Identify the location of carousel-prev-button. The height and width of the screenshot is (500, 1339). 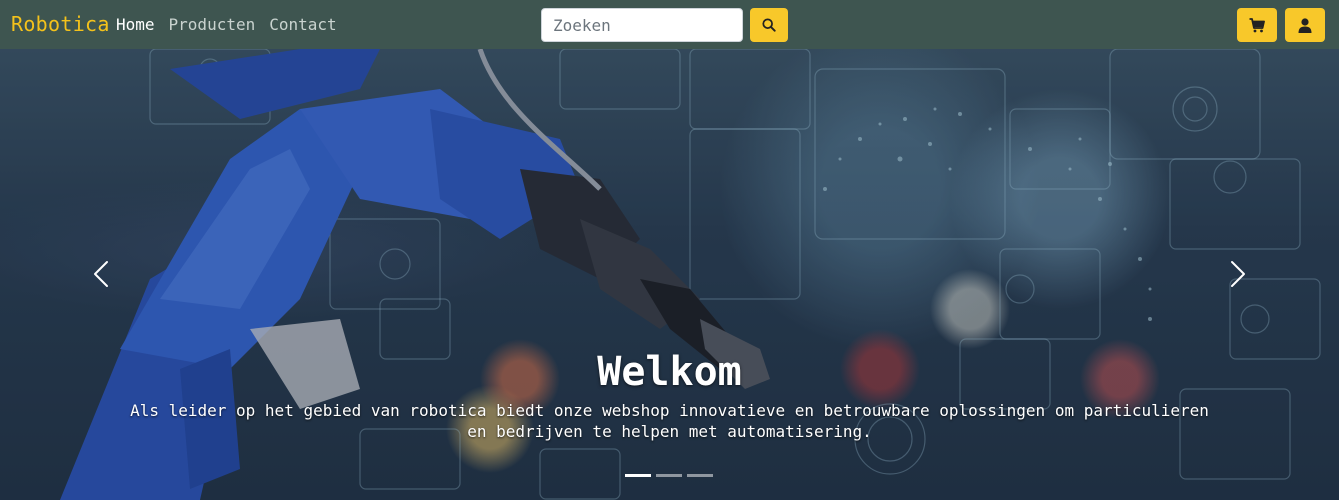
(101, 274).